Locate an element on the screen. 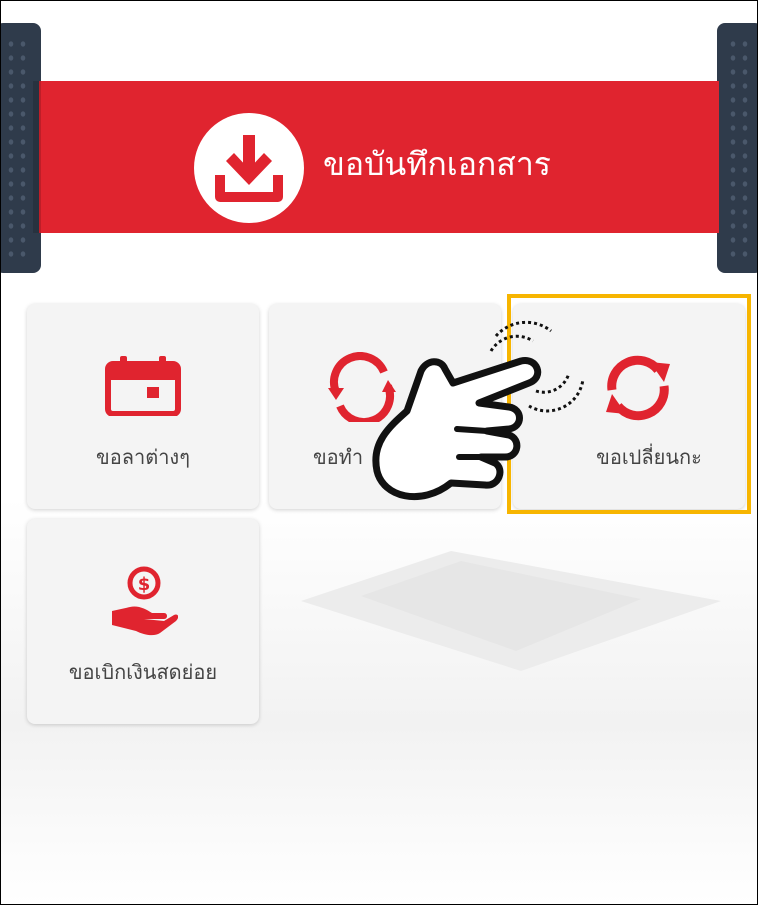 Image resolution: width=760 pixels, height=907 pixels. hand-pointer-icon is located at coordinates (478, 410).